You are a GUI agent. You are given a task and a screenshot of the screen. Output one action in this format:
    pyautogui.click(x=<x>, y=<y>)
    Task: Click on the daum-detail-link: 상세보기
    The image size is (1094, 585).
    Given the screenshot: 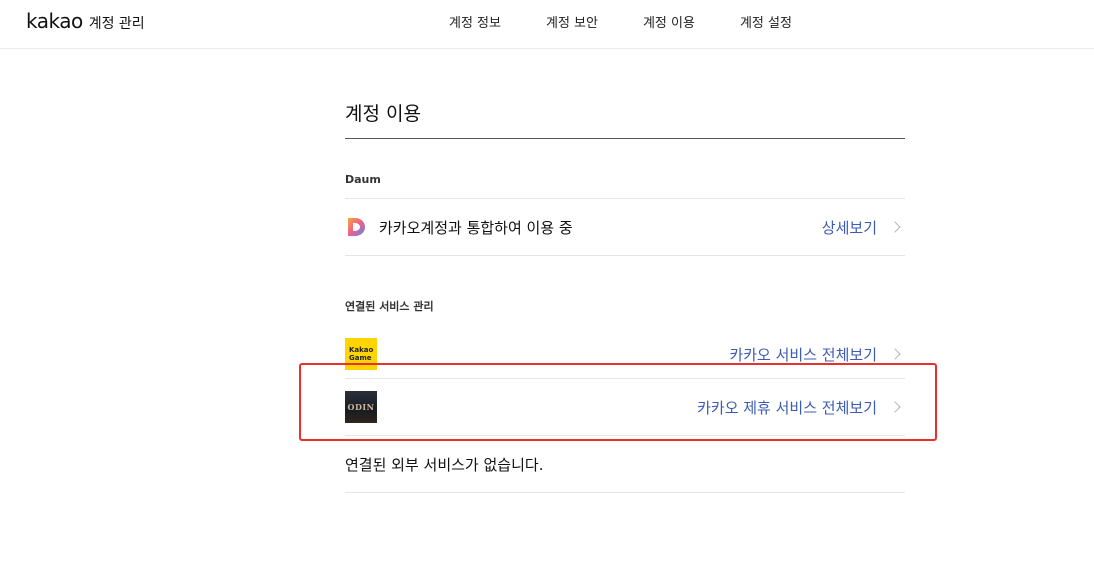 What is the action you would take?
    pyautogui.click(x=863, y=227)
    